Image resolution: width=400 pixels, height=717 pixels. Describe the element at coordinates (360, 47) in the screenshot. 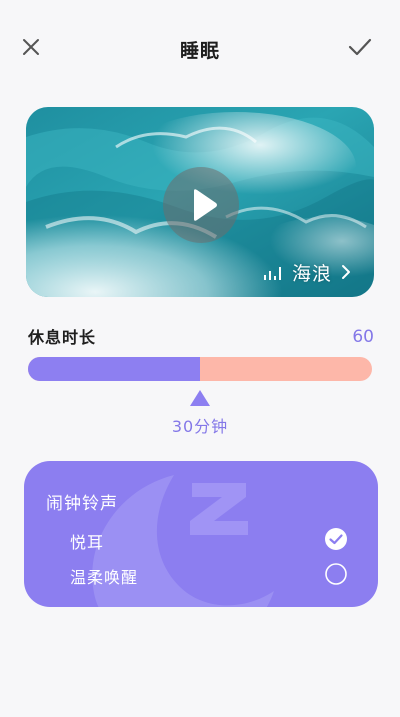

I see `check-icon` at that location.